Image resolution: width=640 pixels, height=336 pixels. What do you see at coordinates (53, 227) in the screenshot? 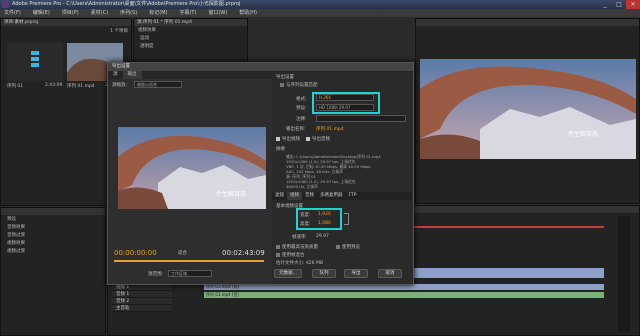
I see `effects-item-audio-effects: 音频效果` at bounding box center [53, 227].